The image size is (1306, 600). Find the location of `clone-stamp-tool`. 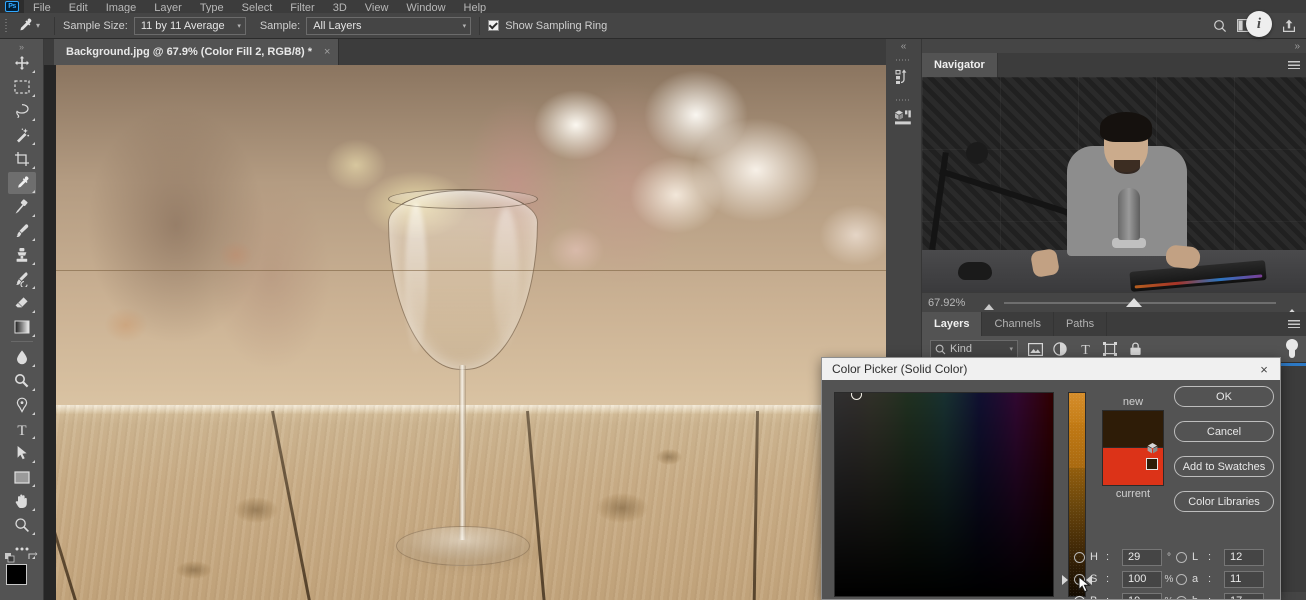

clone-stamp-tool is located at coordinates (22, 255).